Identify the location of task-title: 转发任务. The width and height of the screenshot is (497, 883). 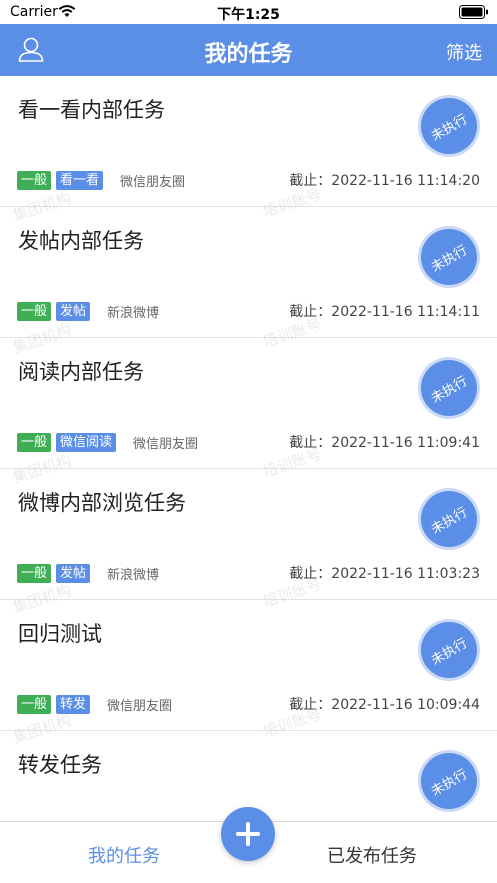
(60, 765).